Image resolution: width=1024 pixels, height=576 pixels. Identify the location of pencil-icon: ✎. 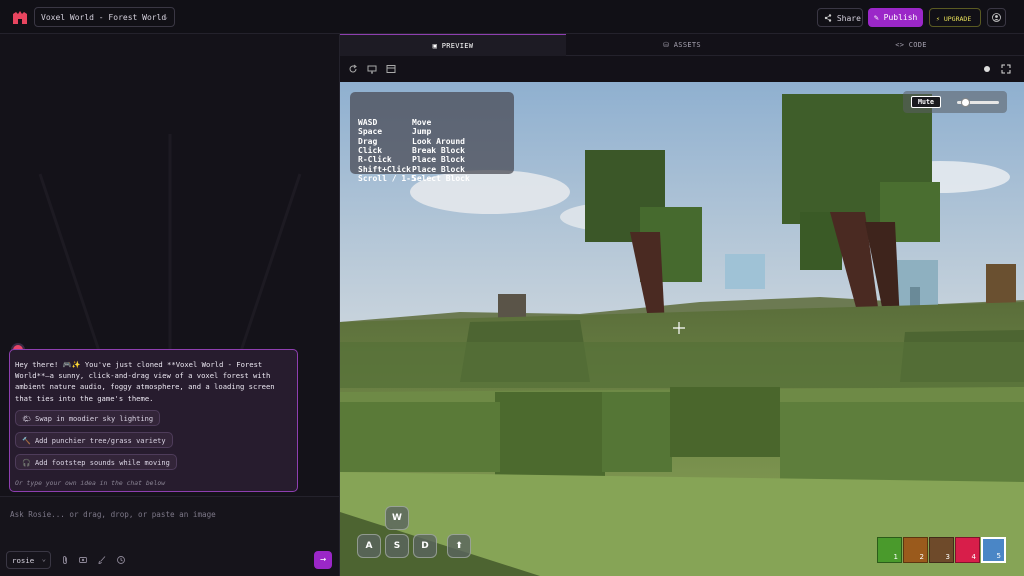
(876, 17).